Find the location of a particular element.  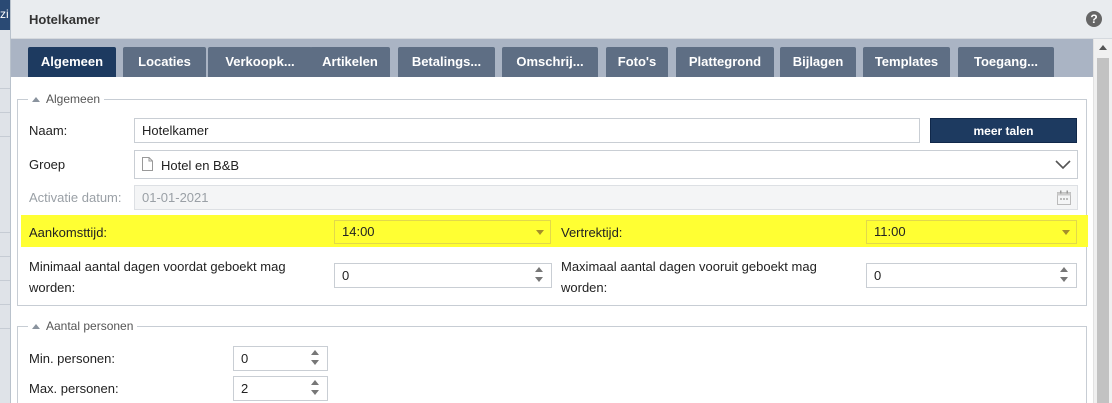

max-personen-value: 2 is located at coordinates (245, 388).